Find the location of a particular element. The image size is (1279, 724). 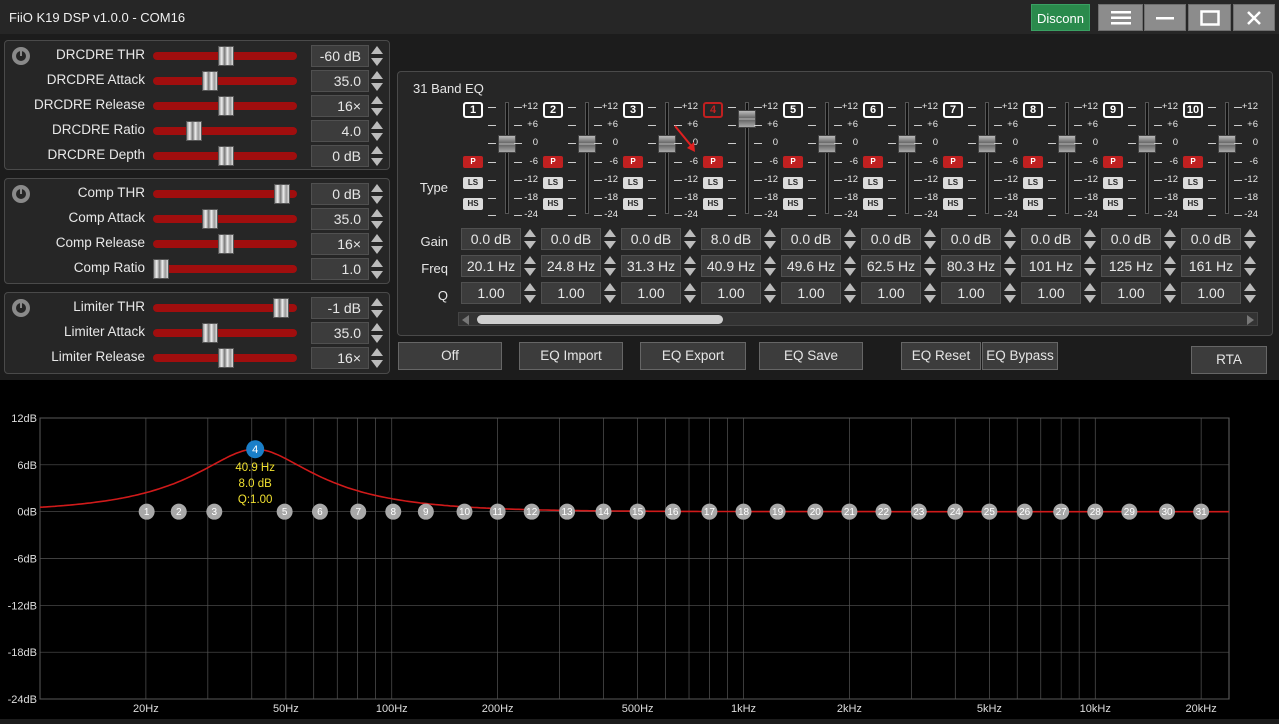

eq-bypass-button: EQ Bypass is located at coordinates (1020, 356).